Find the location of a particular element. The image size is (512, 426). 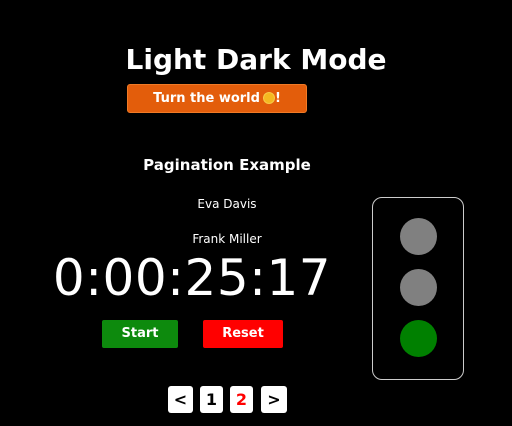

pagination-title: Pagination Example is located at coordinates (227, 165).